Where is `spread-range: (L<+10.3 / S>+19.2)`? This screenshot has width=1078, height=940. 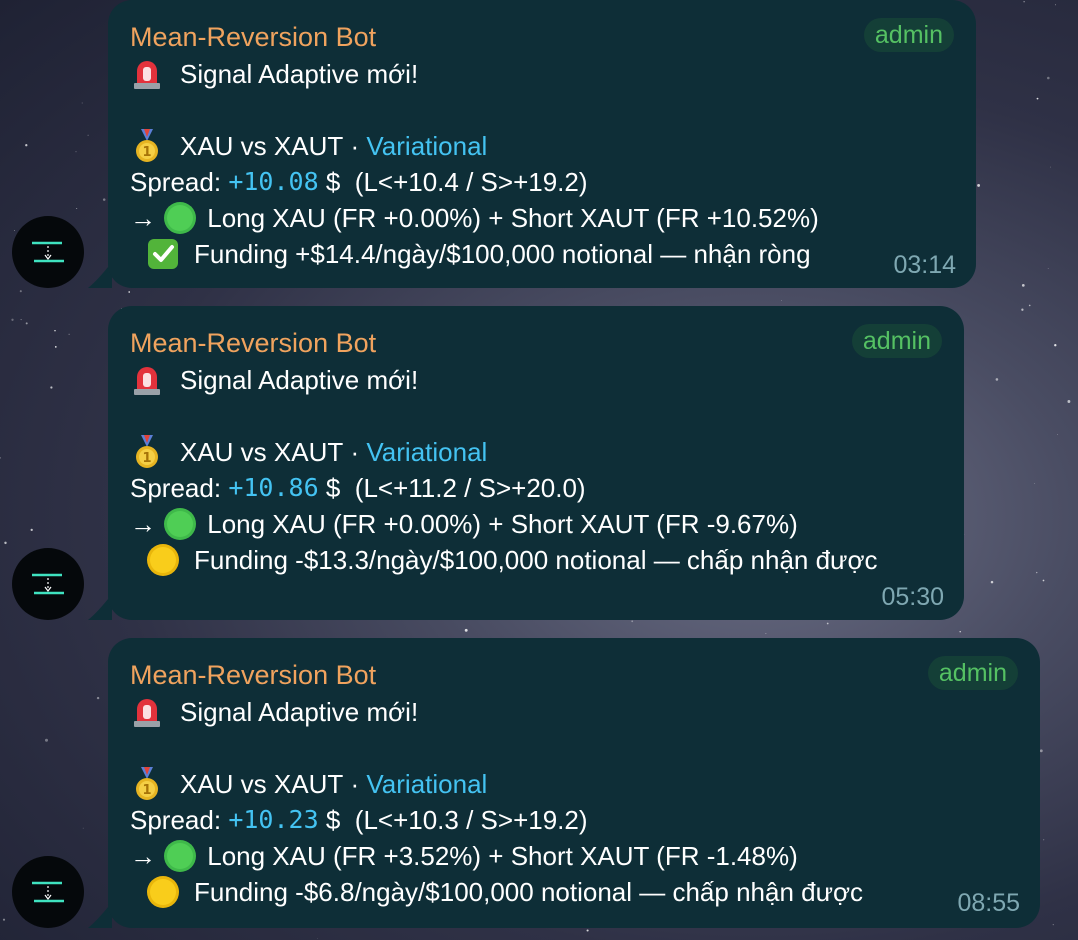
spread-range: (L<+10.3 / S>+19.2) is located at coordinates (471, 820).